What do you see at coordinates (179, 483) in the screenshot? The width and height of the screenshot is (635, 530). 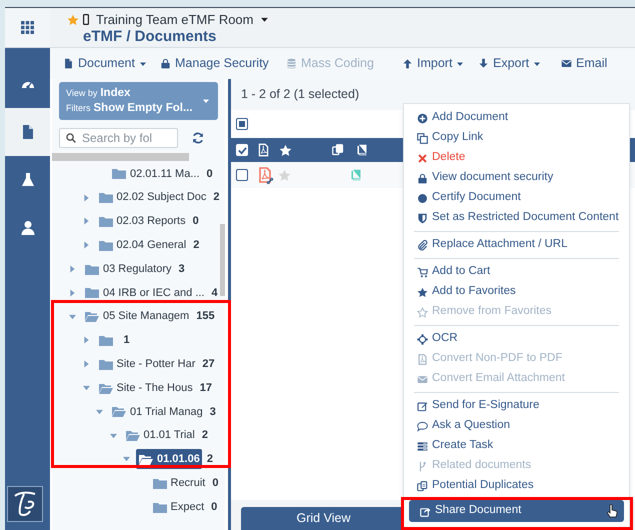 I see `tree-item: Recruit` at bounding box center [179, 483].